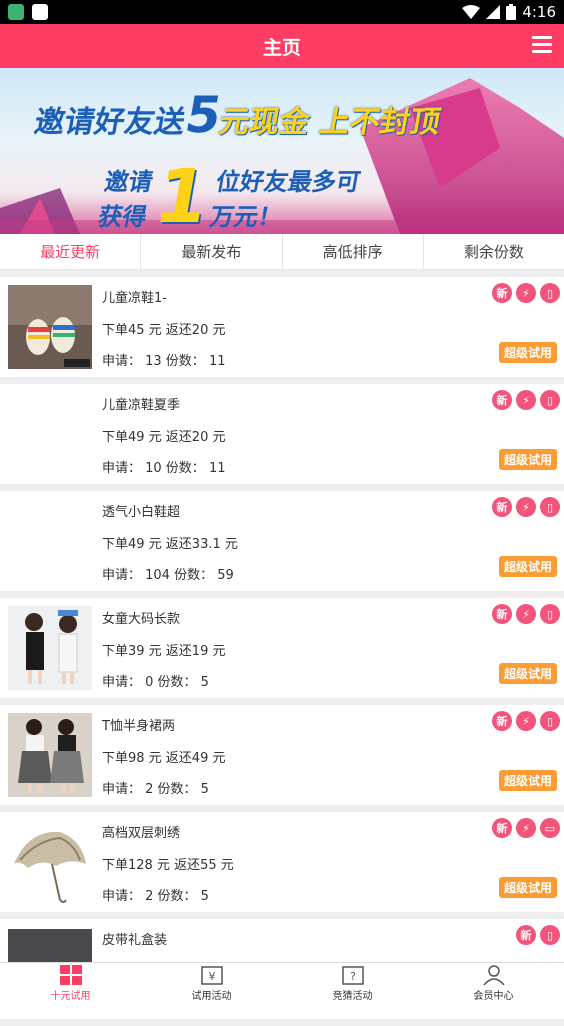 This screenshot has width=564, height=1026. Describe the element at coordinates (168, 865) in the screenshot. I see `product-price: 下单128 元 返还55 元` at that location.